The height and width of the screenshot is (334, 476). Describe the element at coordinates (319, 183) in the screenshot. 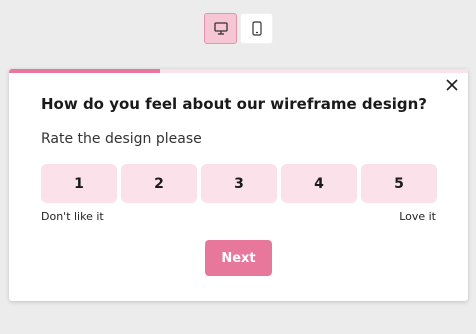

I see `rating-option-4: 4` at that location.